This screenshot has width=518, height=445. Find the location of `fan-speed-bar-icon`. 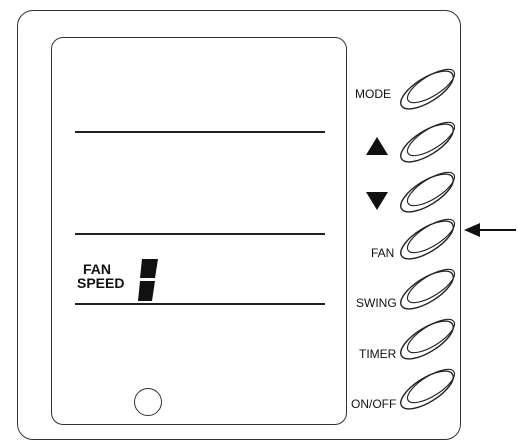

fan-speed-bar-icon is located at coordinates (148, 280).